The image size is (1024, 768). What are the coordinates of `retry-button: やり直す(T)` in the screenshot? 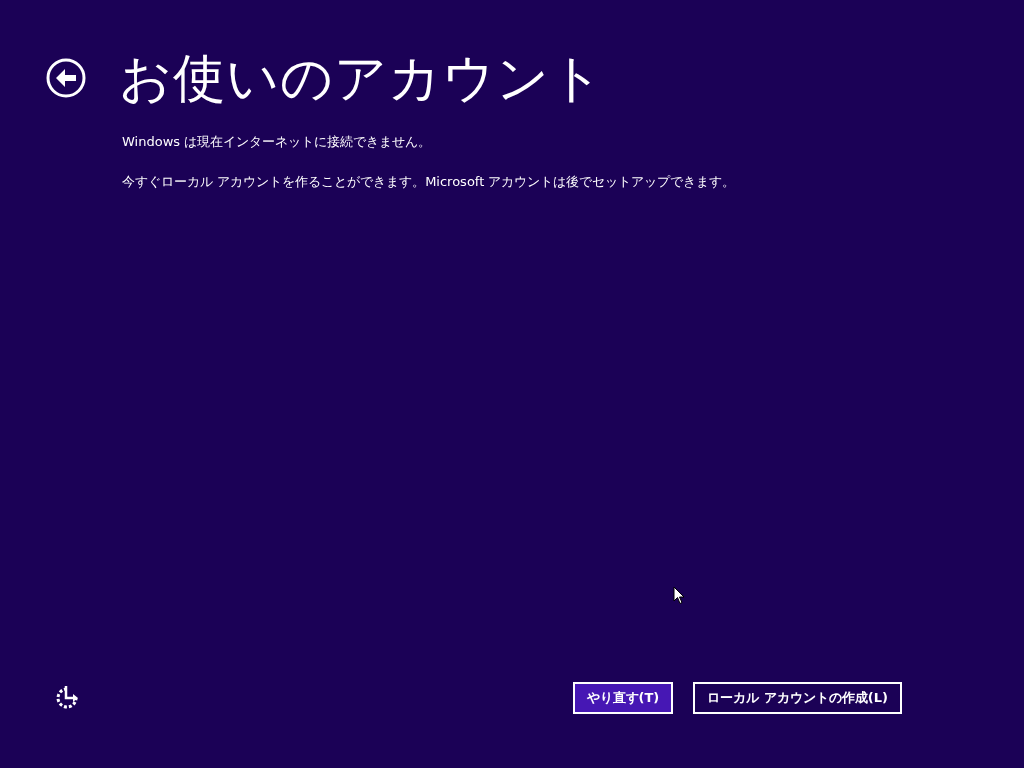 It's located at (623, 698).